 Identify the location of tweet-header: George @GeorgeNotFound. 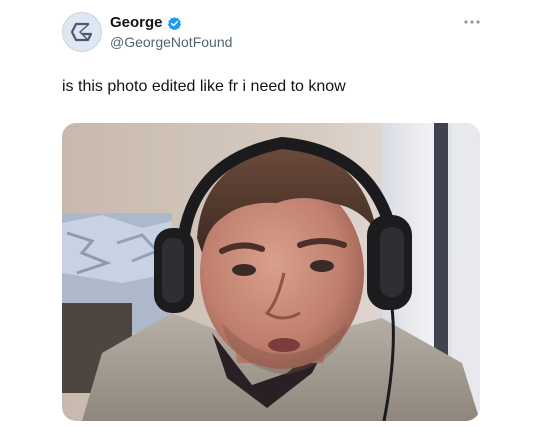
(272, 32).